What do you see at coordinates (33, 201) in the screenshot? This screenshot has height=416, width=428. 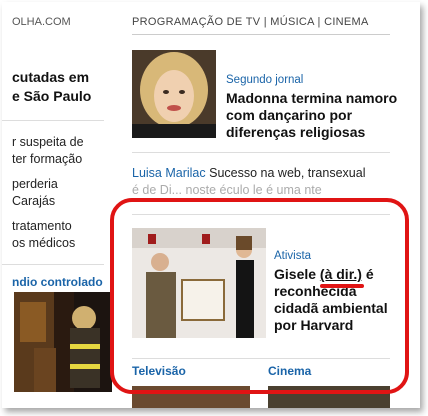 I see `left-list-item: Carajás` at bounding box center [33, 201].